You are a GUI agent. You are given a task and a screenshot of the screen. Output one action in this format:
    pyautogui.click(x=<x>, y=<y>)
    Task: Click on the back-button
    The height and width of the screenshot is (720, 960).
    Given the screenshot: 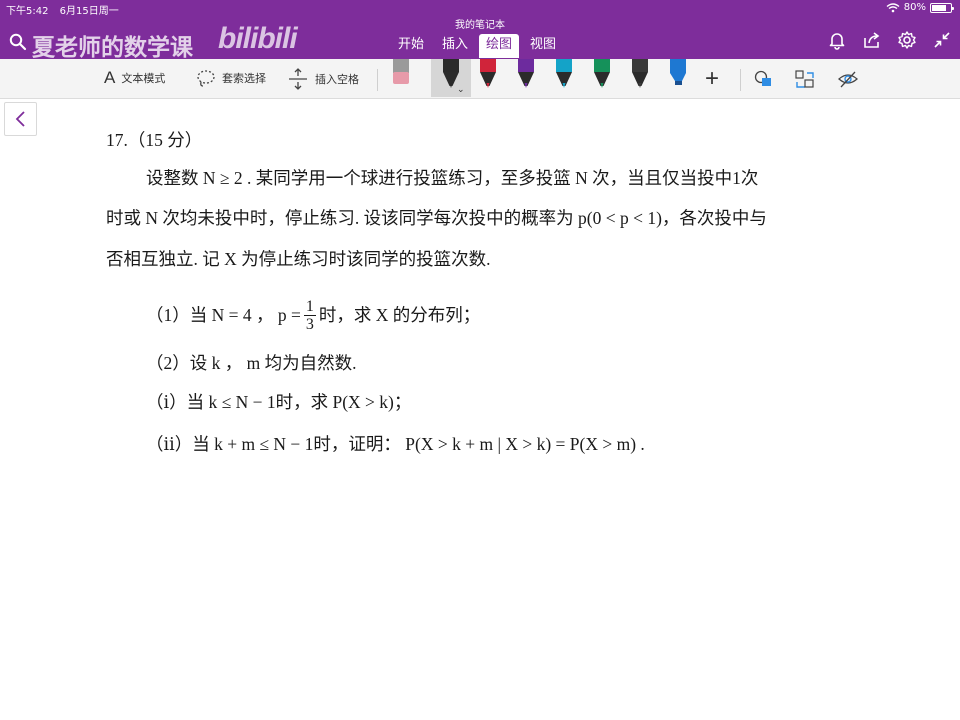 What is the action you would take?
    pyautogui.click(x=20, y=119)
    